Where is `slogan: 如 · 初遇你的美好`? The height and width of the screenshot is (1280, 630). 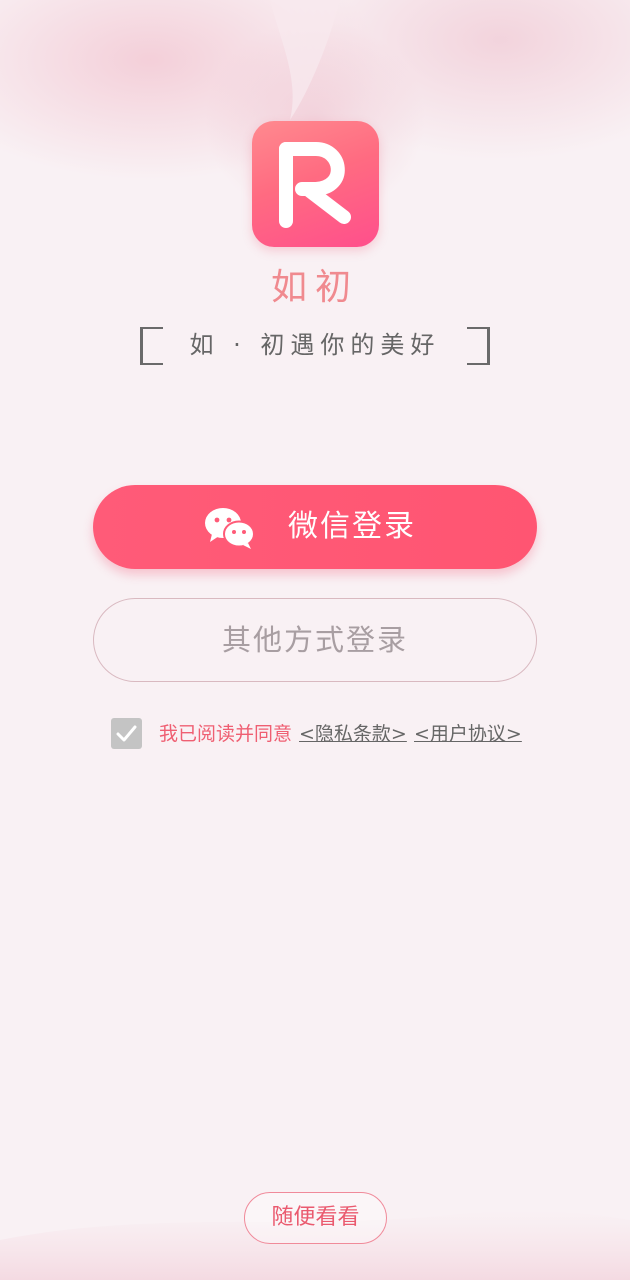 slogan: 如 · 初遇你的美好 is located at coordinates (315, 345).